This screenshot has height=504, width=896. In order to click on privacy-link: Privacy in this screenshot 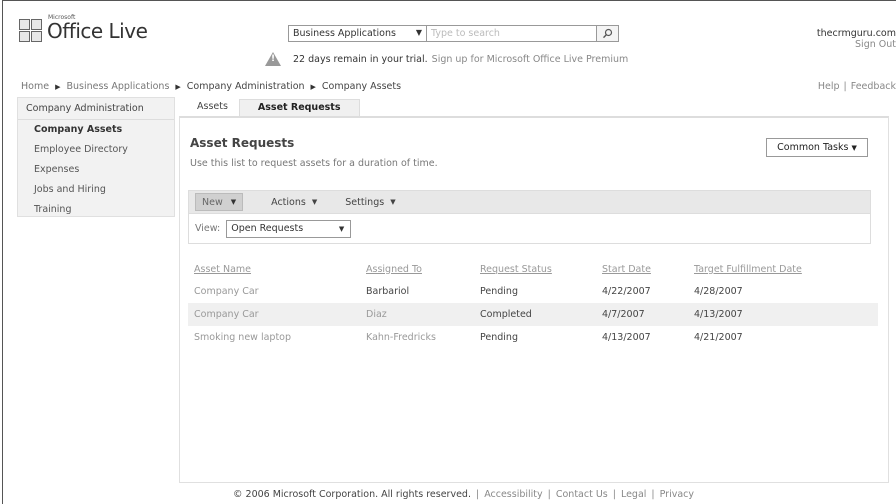, I will do `click(677, 494)`.